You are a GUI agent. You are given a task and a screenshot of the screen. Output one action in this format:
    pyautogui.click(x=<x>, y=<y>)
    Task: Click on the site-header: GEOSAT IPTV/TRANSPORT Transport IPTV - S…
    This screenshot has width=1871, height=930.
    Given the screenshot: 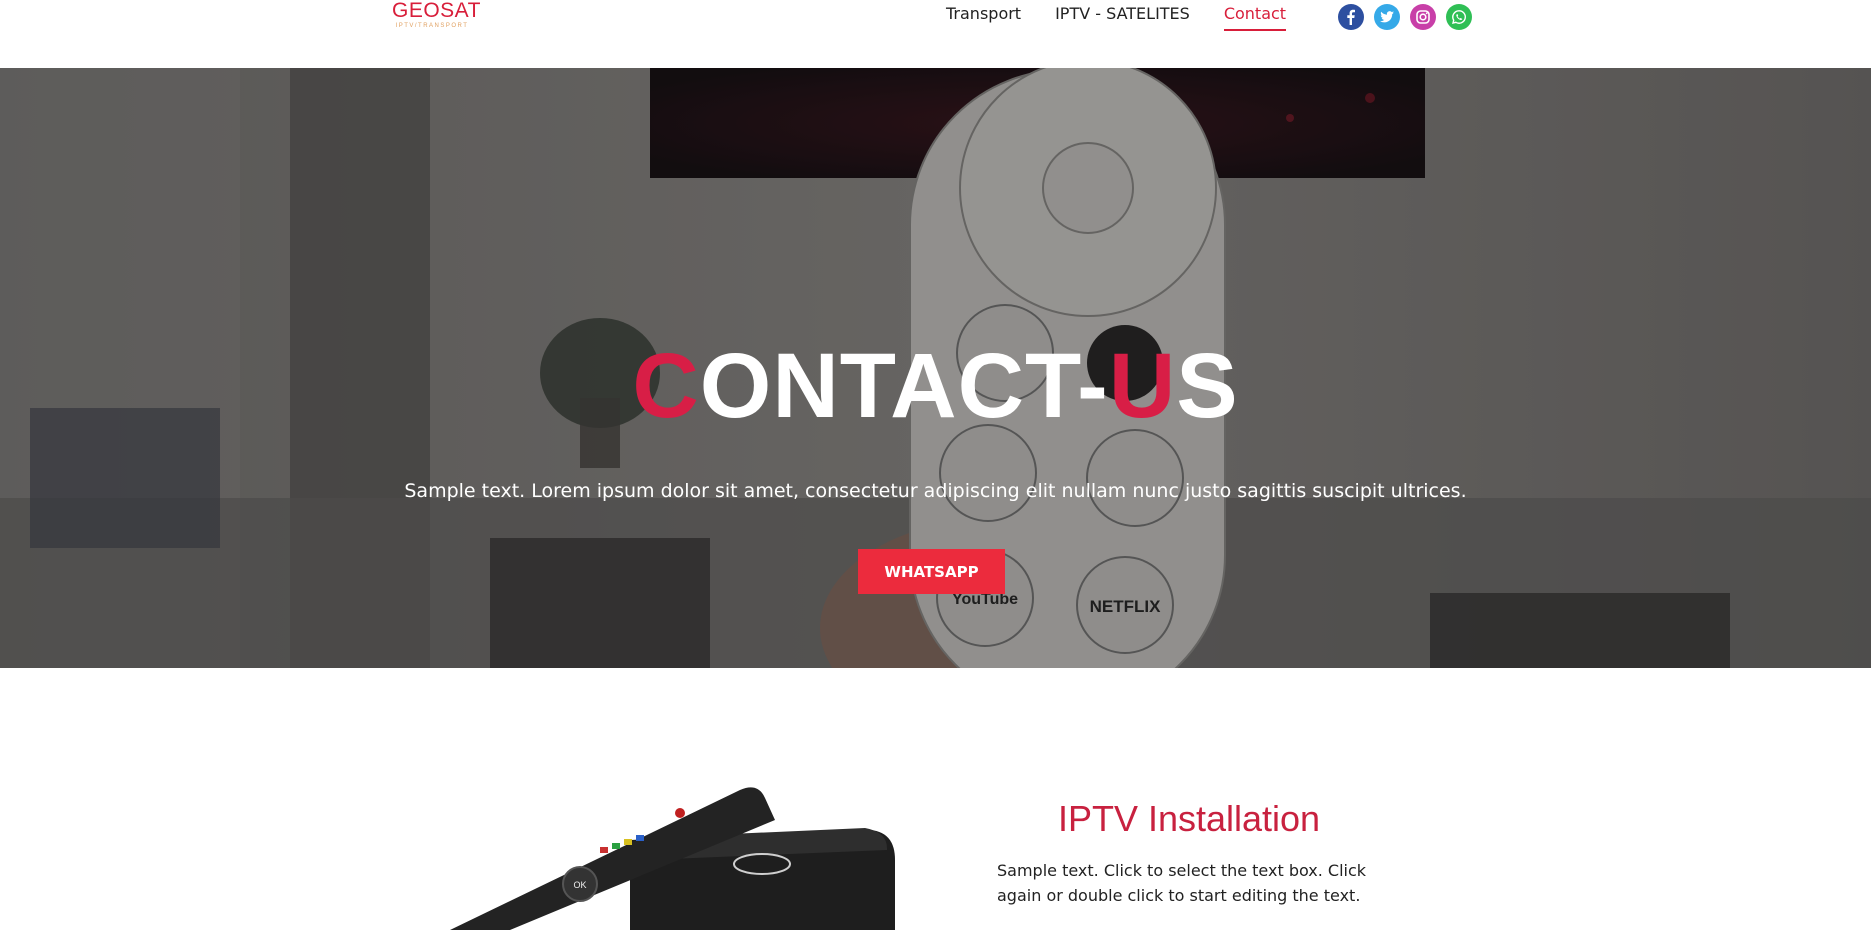 What is the action you would take?
    pyautogui.click(x=935, y=34)
    